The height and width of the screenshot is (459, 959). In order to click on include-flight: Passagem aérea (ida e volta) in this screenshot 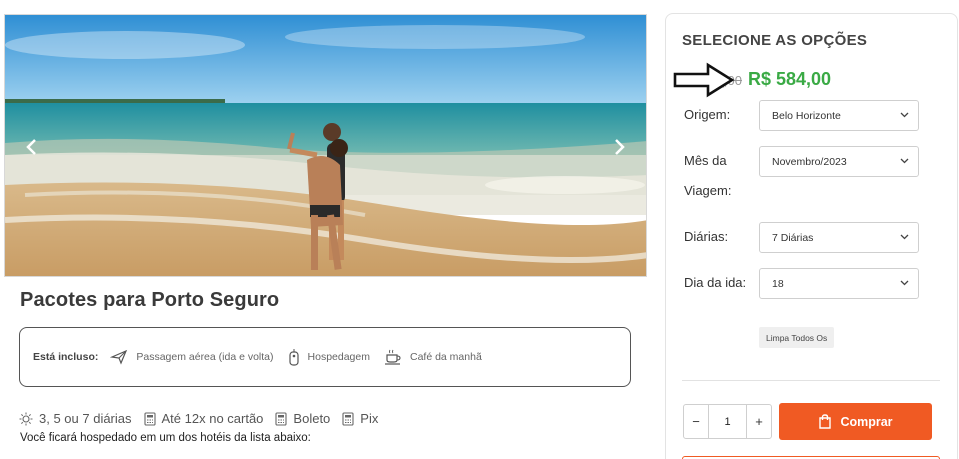, I will do `click(192, 357)`.